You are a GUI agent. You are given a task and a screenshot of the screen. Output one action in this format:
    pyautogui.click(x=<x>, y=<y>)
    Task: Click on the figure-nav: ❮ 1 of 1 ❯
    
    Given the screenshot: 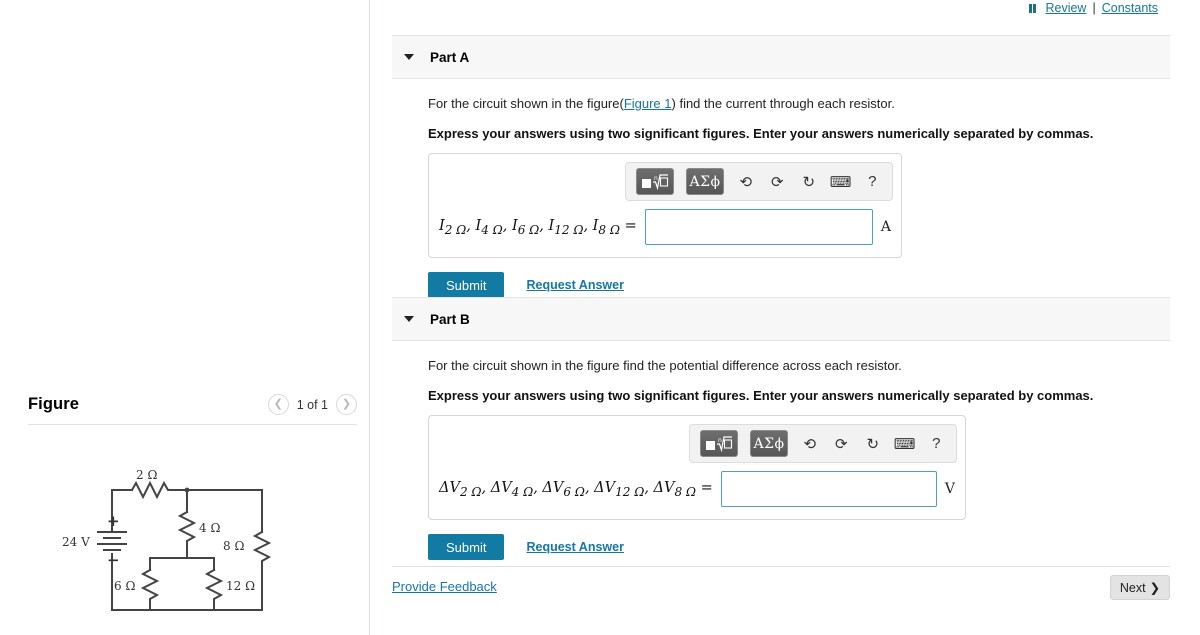 What is the action you would take?
    pyautogui.click(x=312, y=404)
    